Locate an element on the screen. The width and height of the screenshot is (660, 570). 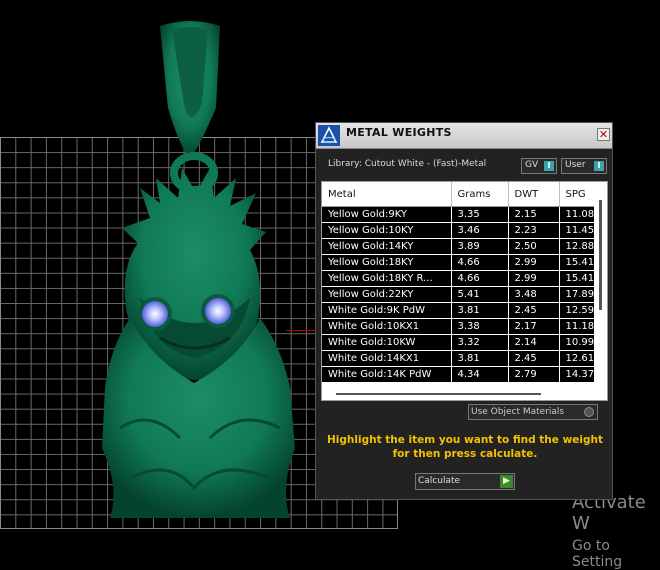
table-row: White Gold:9K PdW 3.81 2.45 12.59 is located at coordinates (458, 310).